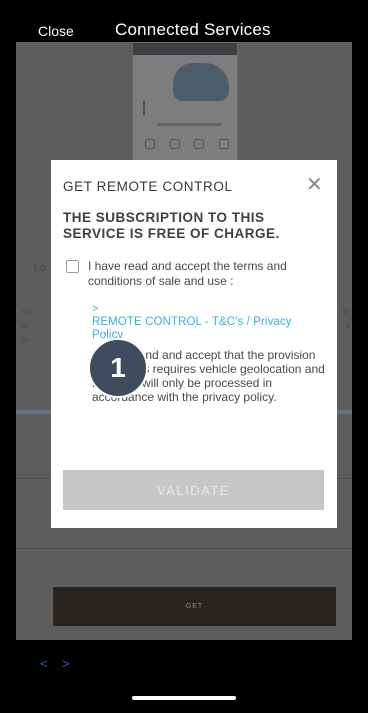 Image resolution: width=368 pixels, height=713 pixels. I want to click on get-button: GET, so click(194, 606).